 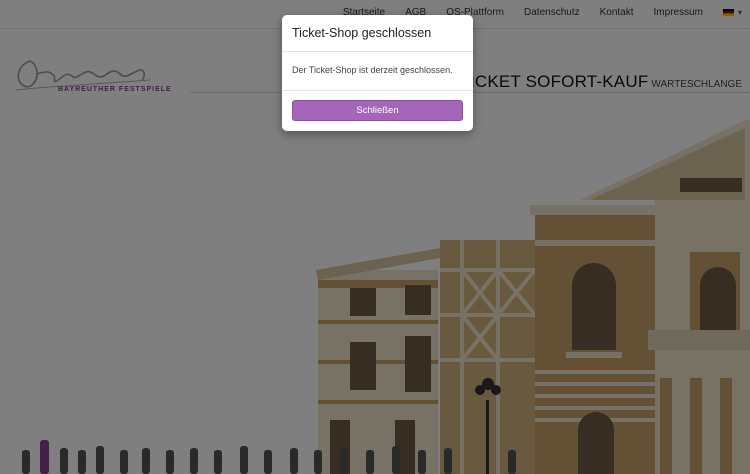 What do you see at coordinates (362, 33) in the screenshot?
I see `modal-title: Ticket-Shop geschlossen` at bounding box center [362, 33].